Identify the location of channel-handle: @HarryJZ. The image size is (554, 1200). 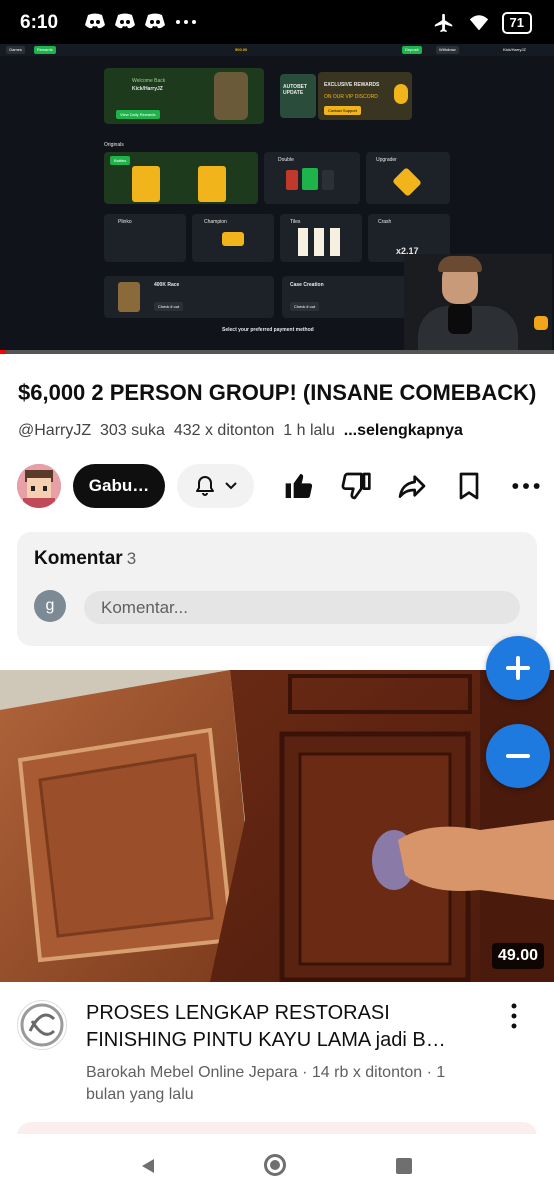
(55, 430).